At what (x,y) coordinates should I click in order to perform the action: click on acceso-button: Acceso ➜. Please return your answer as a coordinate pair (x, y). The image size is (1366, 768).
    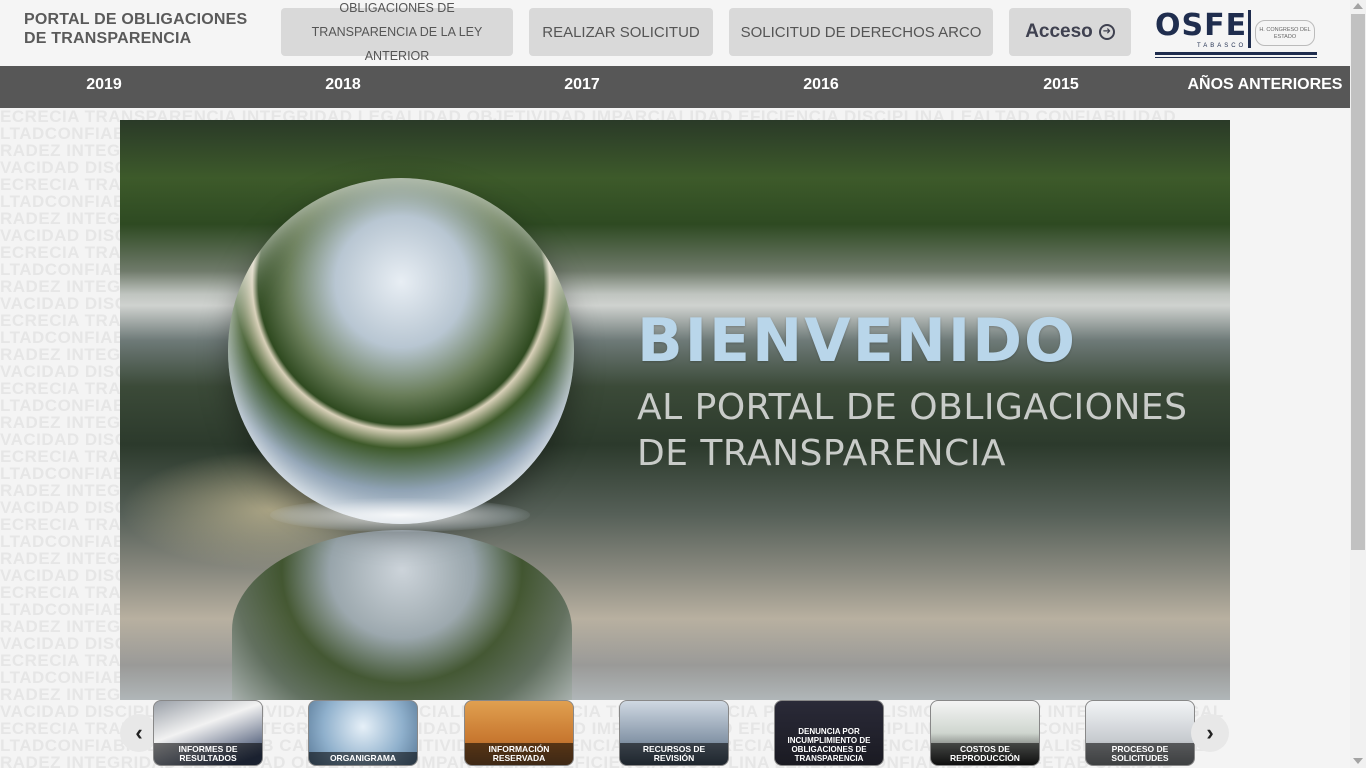
    Looking at the image, I should click on (1070, 32).